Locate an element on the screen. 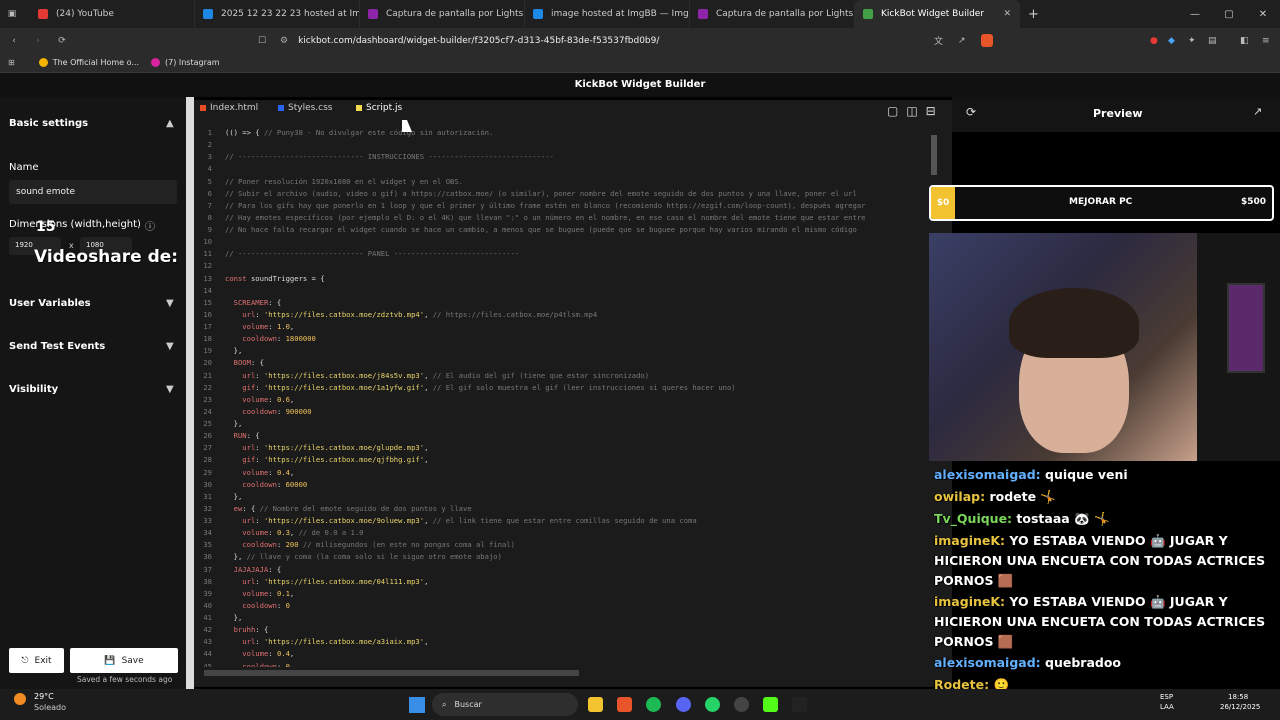 Image resolution: width=1280 pixels, height=720 pixels. code-token: volume is located at coordinates (247, 533).